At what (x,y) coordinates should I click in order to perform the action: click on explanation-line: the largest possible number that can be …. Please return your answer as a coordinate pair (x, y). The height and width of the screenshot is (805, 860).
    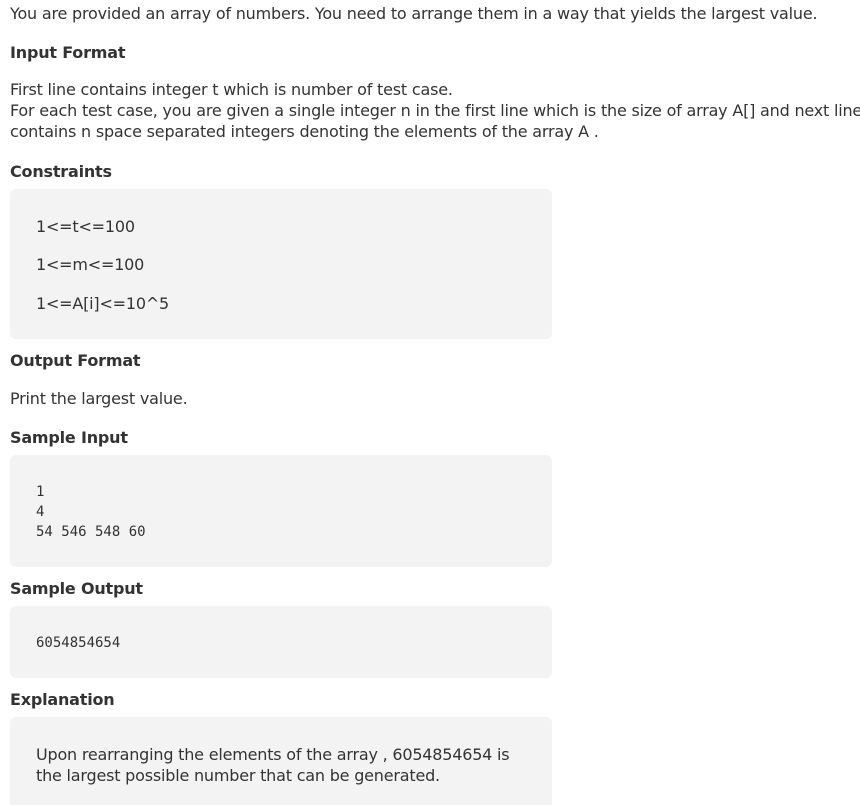
    Looking at the image, I should click on (238, 775).